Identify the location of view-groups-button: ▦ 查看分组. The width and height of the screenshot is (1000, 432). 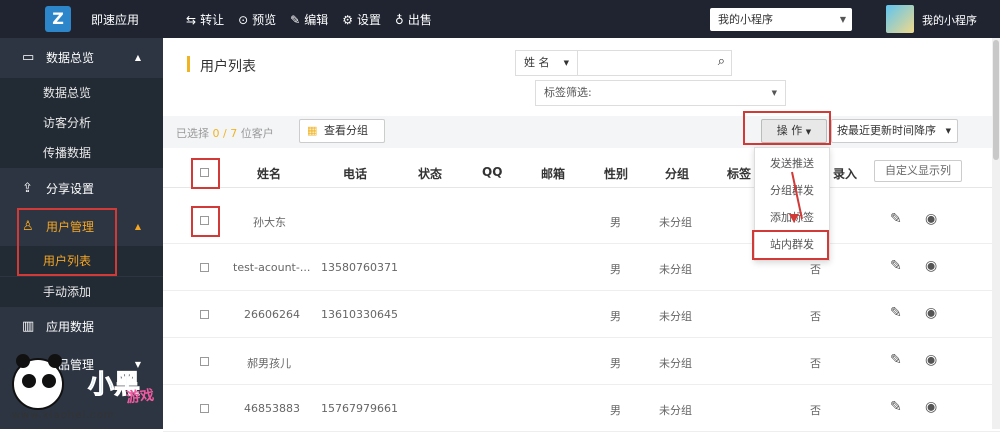
(342, 131).